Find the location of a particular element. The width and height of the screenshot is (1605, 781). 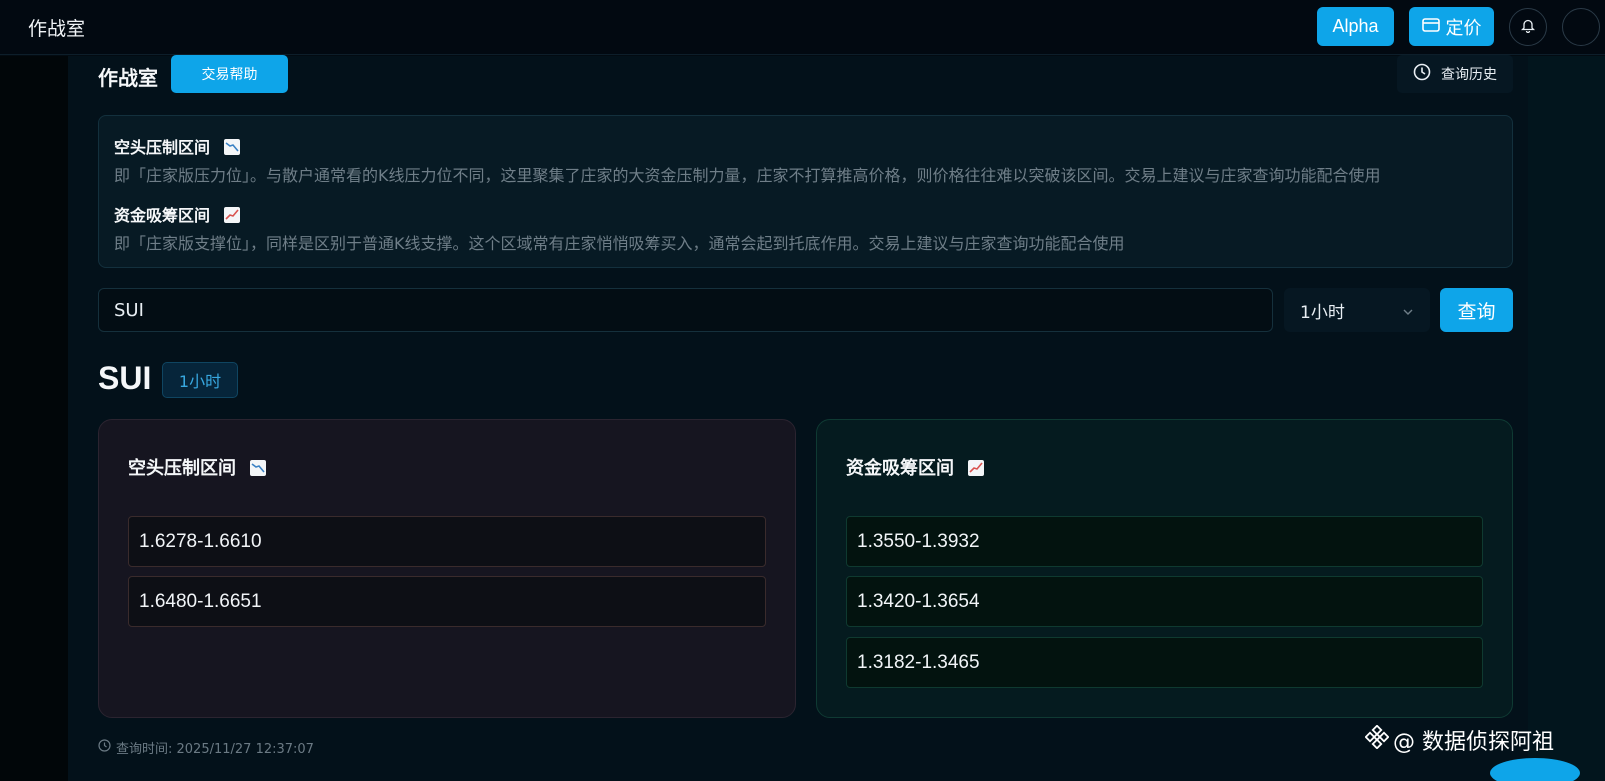

short-range-row: 1.6278-1.6610 is located at coordinates (447, 541).